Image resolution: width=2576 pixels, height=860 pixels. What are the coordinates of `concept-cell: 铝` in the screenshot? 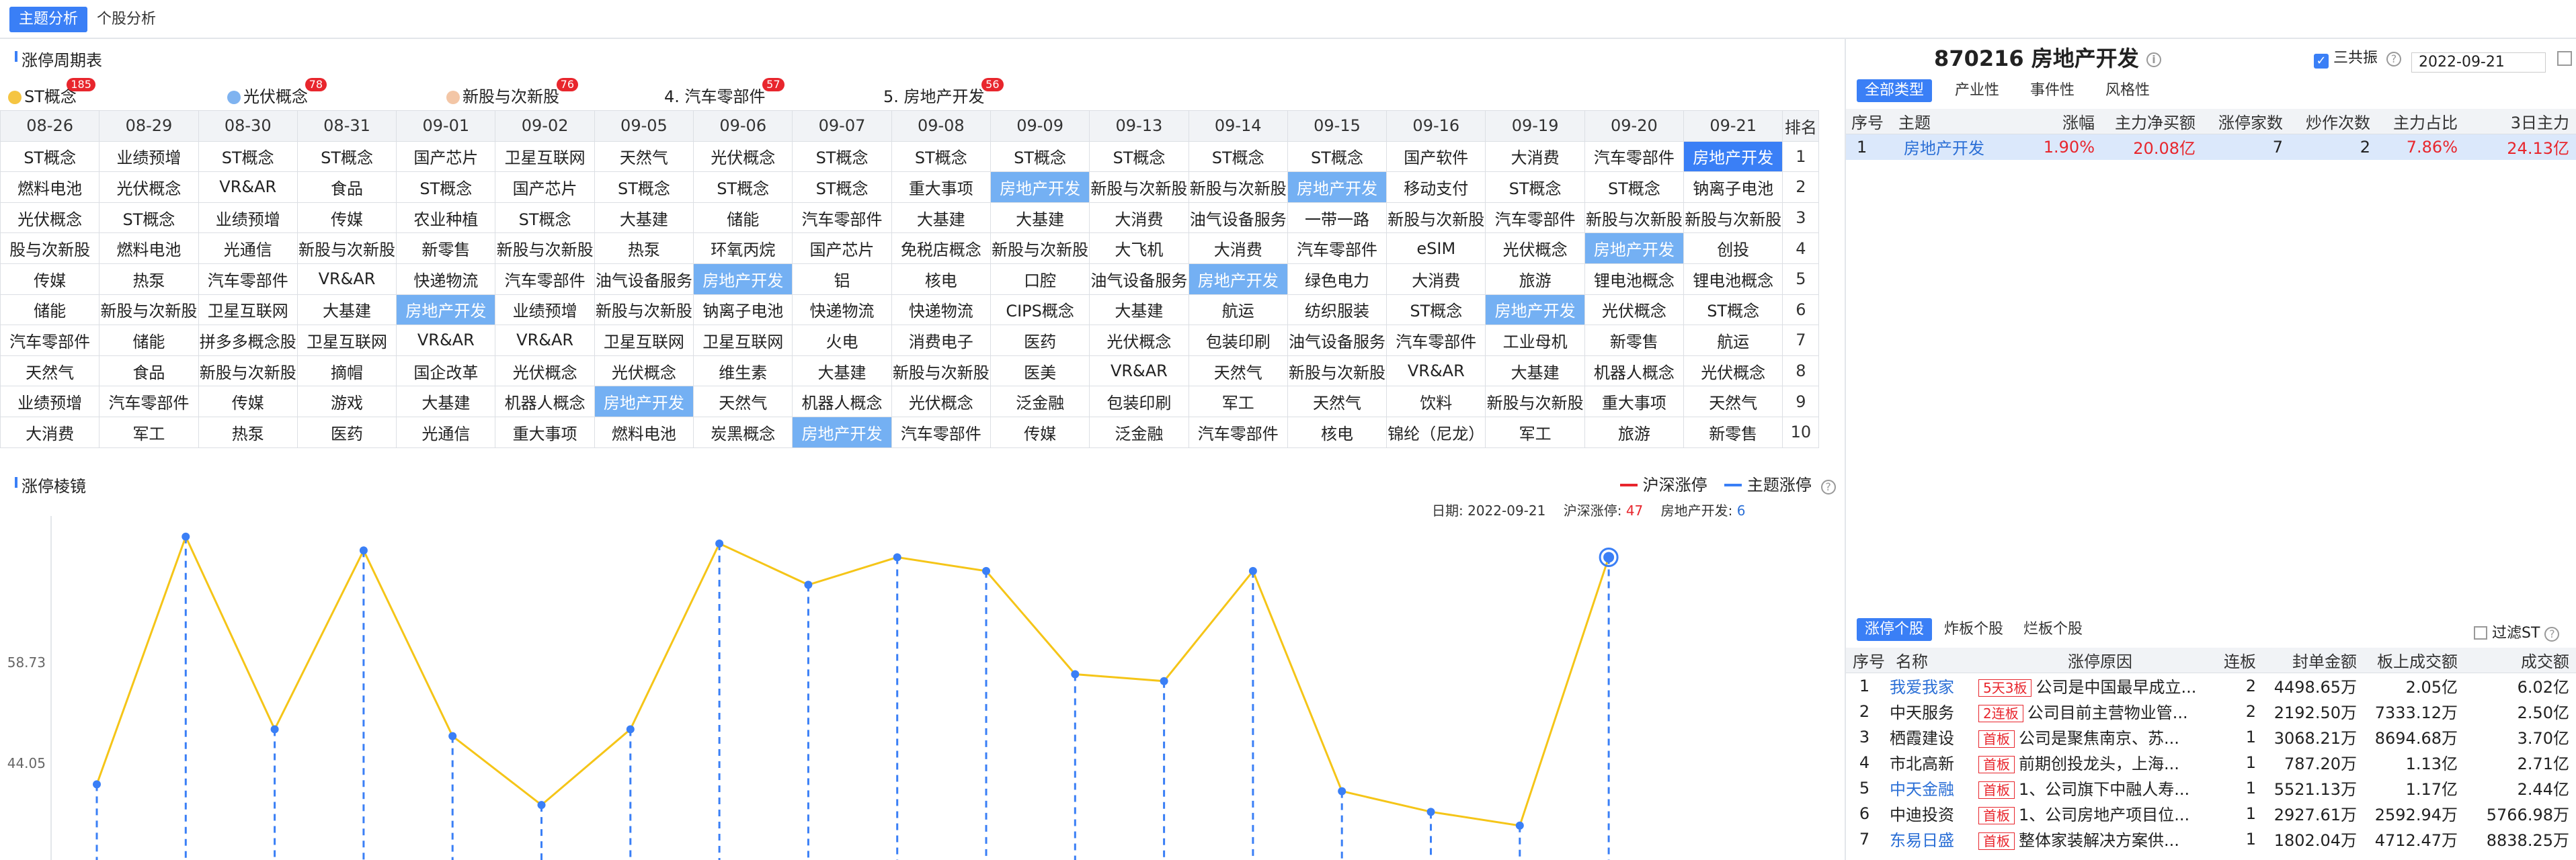 It's located at (842, 279).